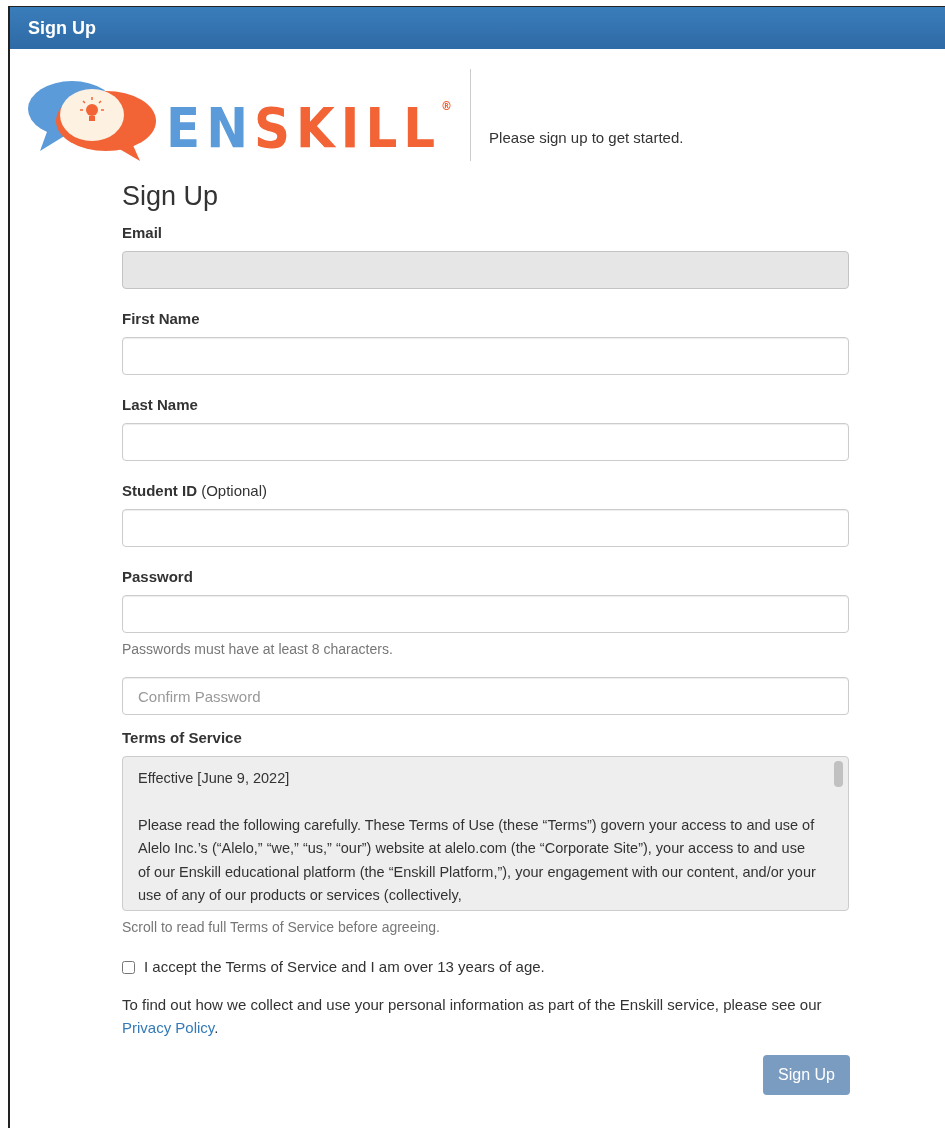  I want to click on speech-bubbles-icon, so click(93, 120).